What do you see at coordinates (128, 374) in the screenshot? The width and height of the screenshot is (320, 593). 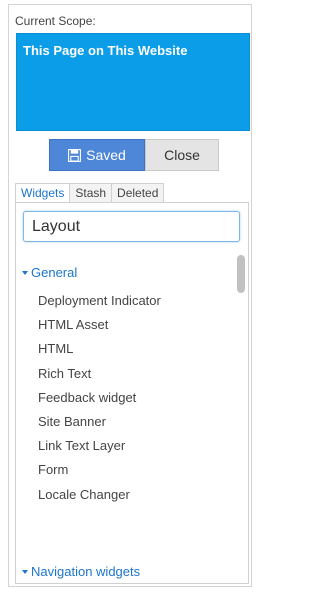 I see `list-item: Rich Text` at bounding box center [128, 374].